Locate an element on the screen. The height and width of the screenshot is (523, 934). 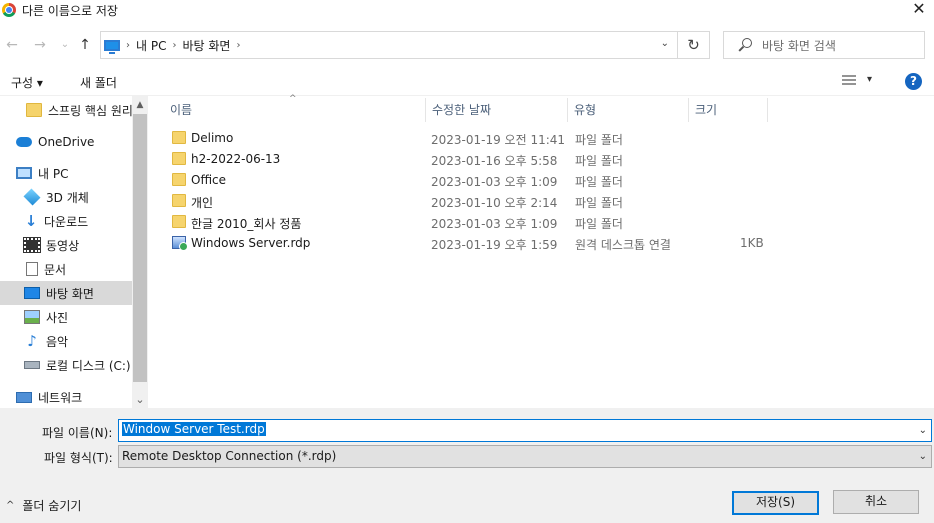
sidebar-item-local-disk: 로컬 디스크 (C:) is located at coordinates (66, 365).